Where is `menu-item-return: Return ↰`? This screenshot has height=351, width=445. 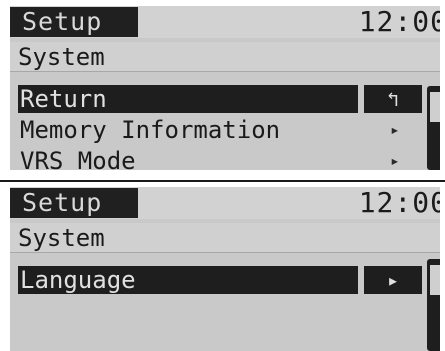 menu-item-return: Return ↰ is located at coordinates (220, 99).